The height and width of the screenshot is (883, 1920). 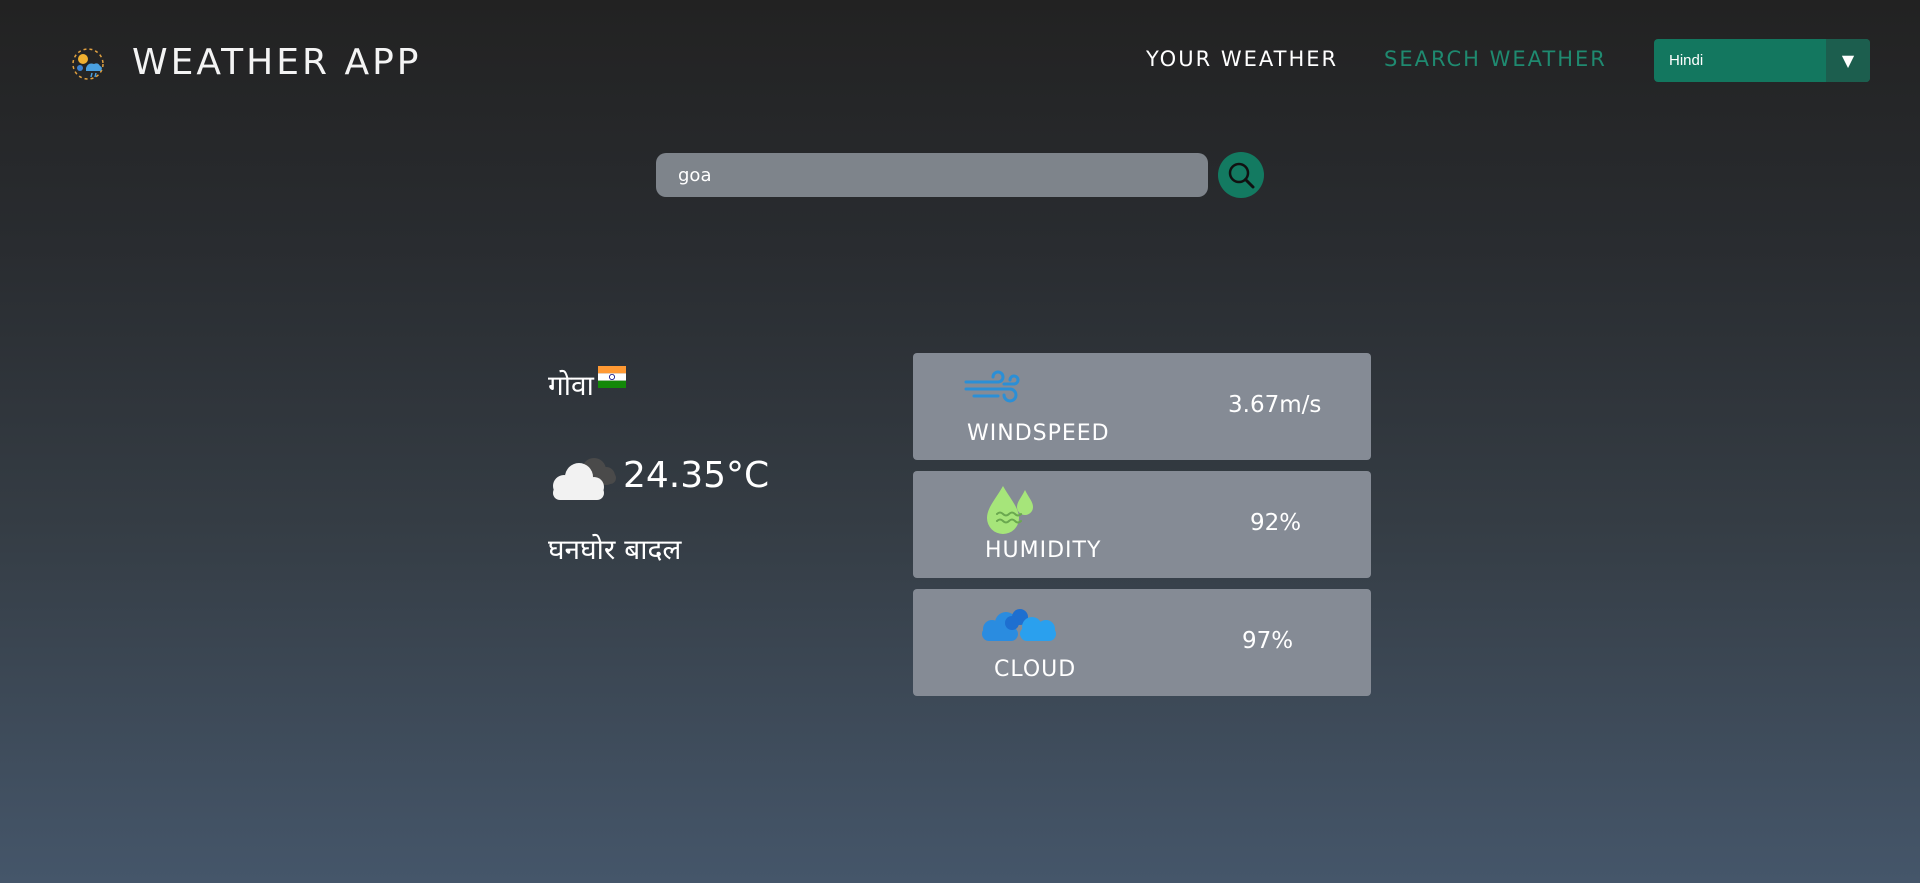 What do you see at coordinates (1241, 175) in the screenshot?
I see `search-button` at bounding box center [1241, 175].